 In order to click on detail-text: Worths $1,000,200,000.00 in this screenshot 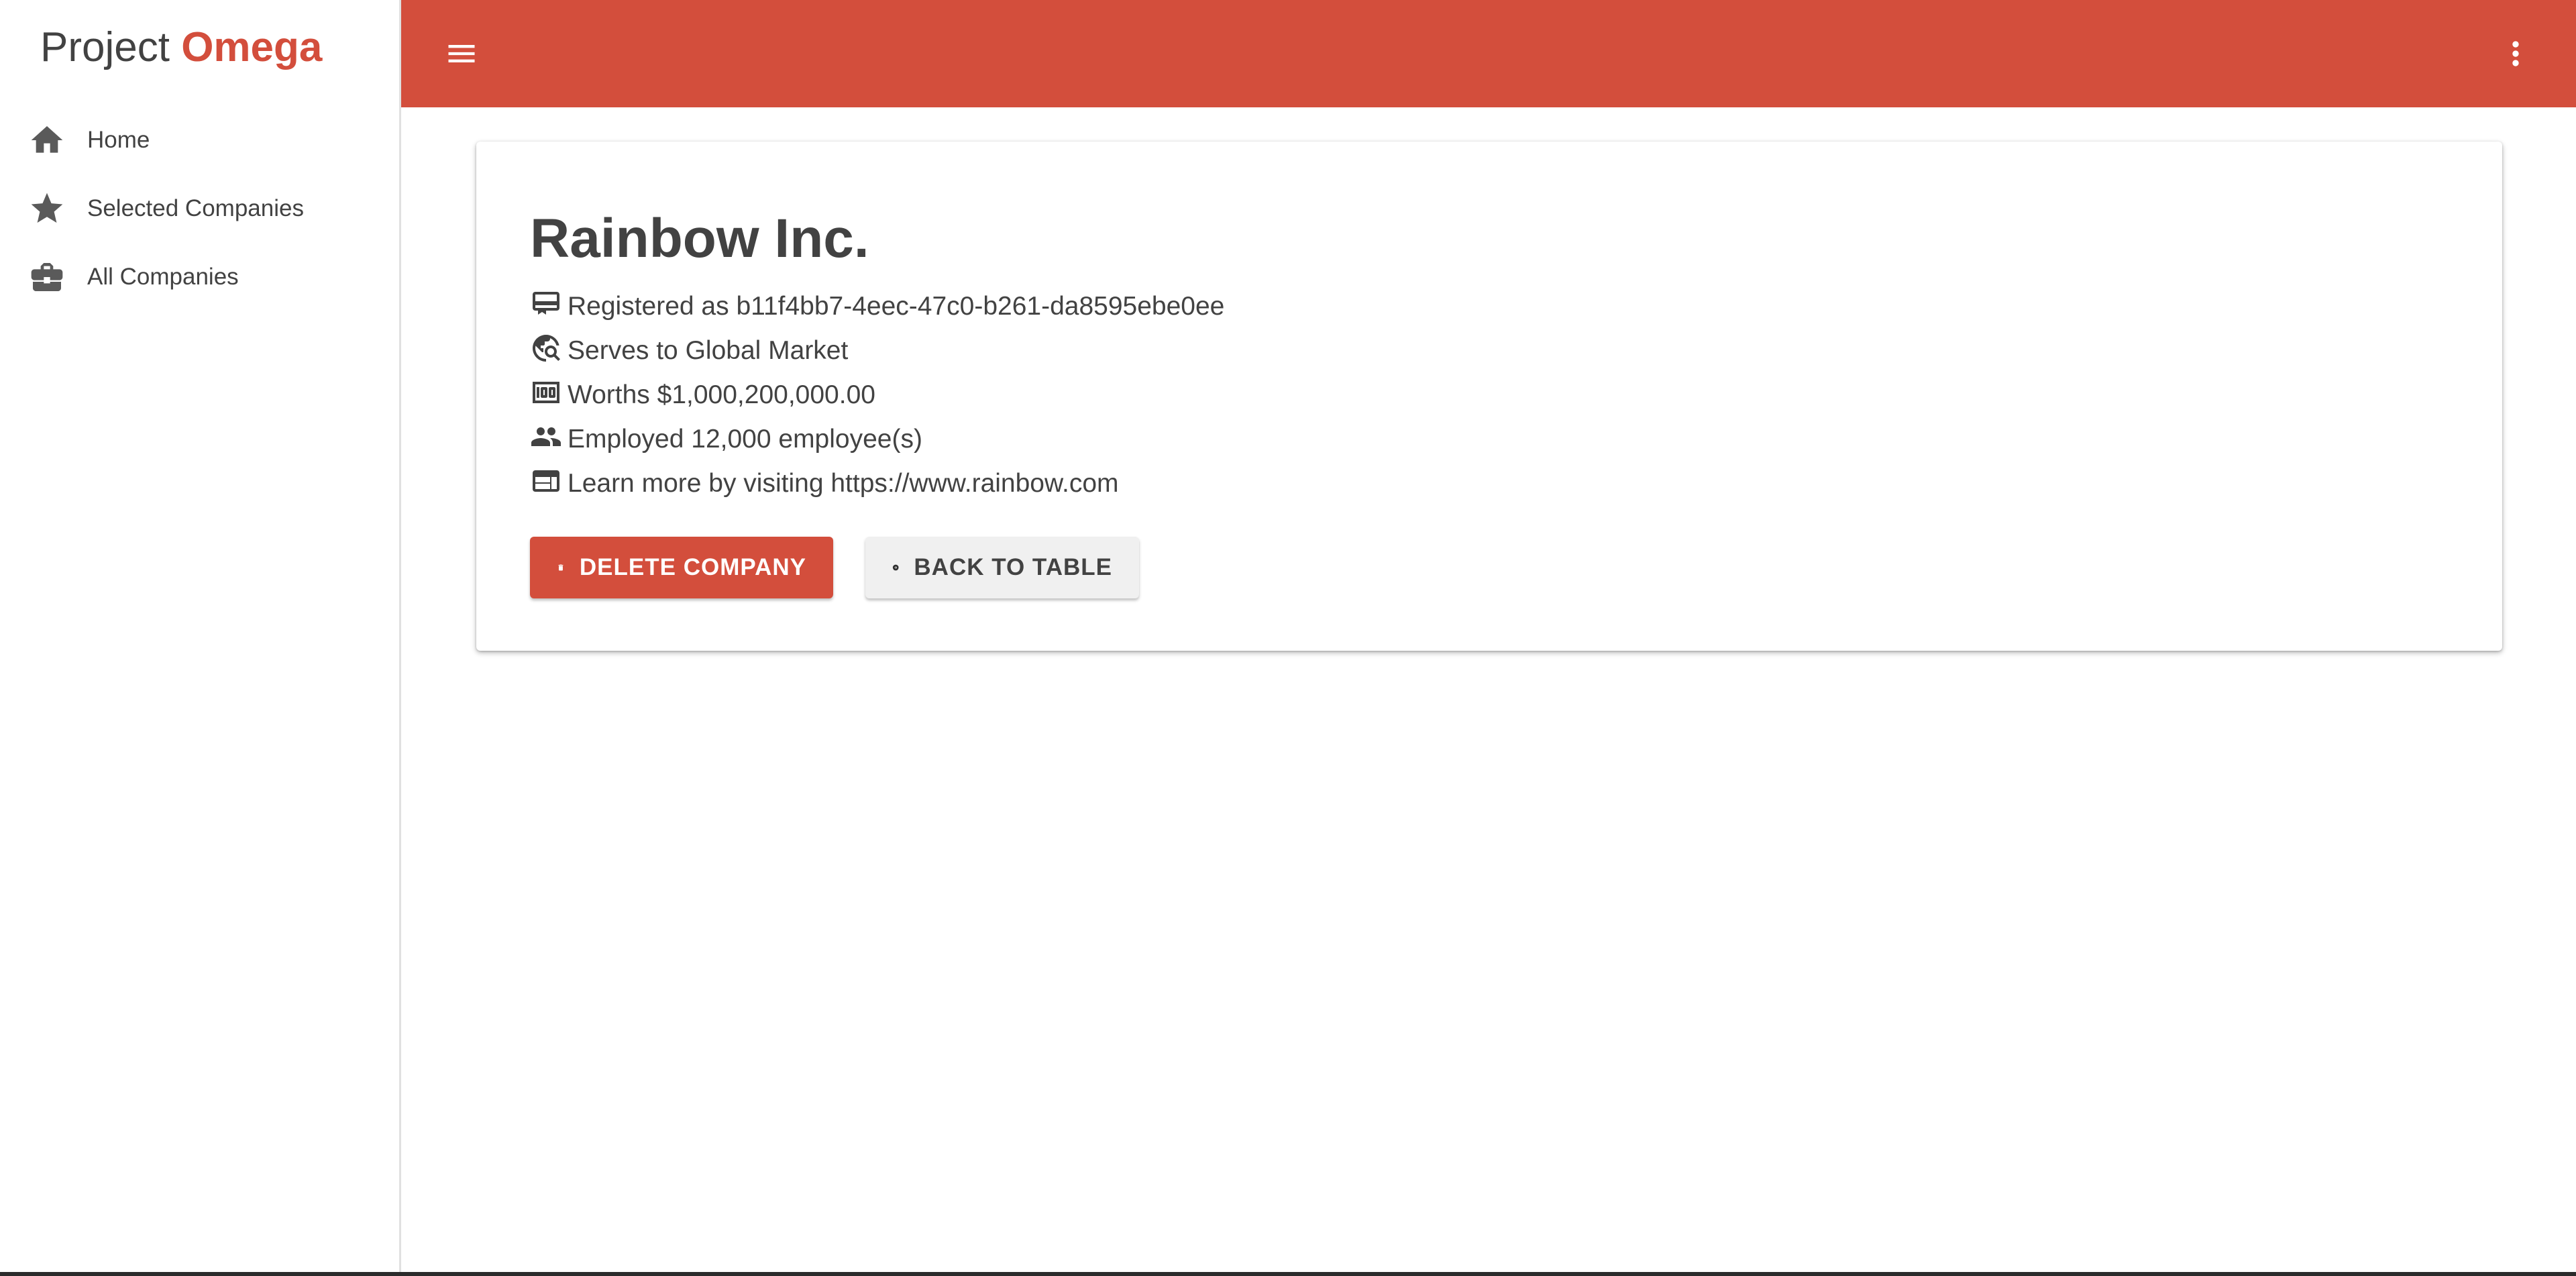, I will do `click(721, 394)`.